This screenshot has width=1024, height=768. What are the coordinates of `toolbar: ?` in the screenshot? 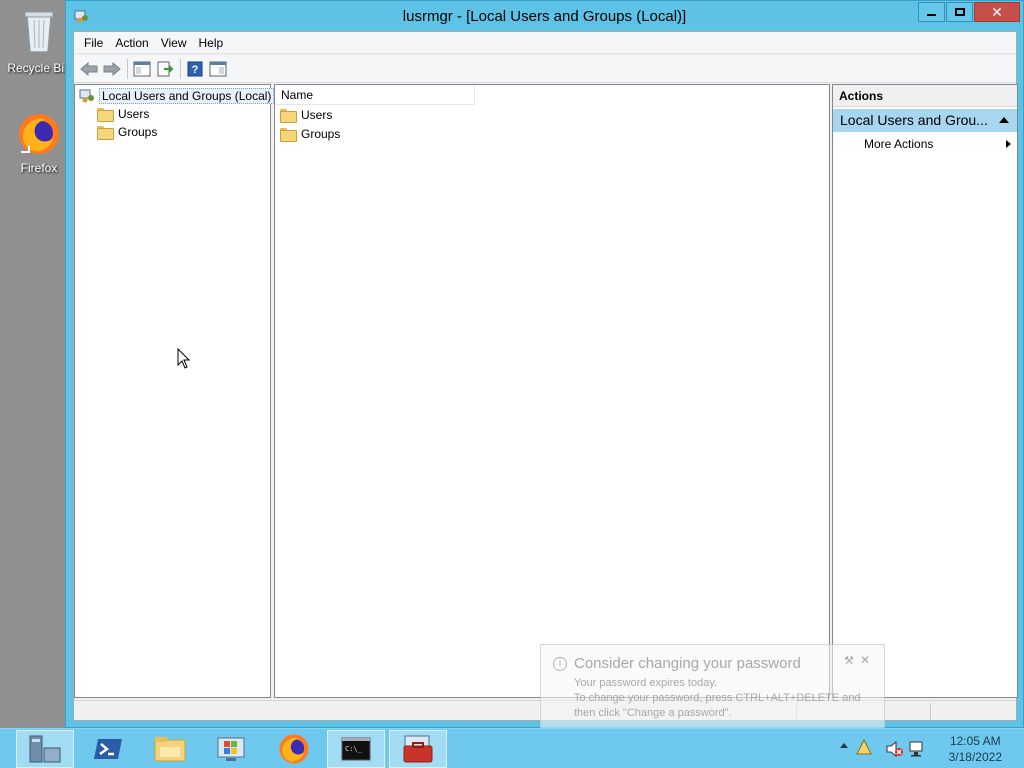 It's located at (545, 69).